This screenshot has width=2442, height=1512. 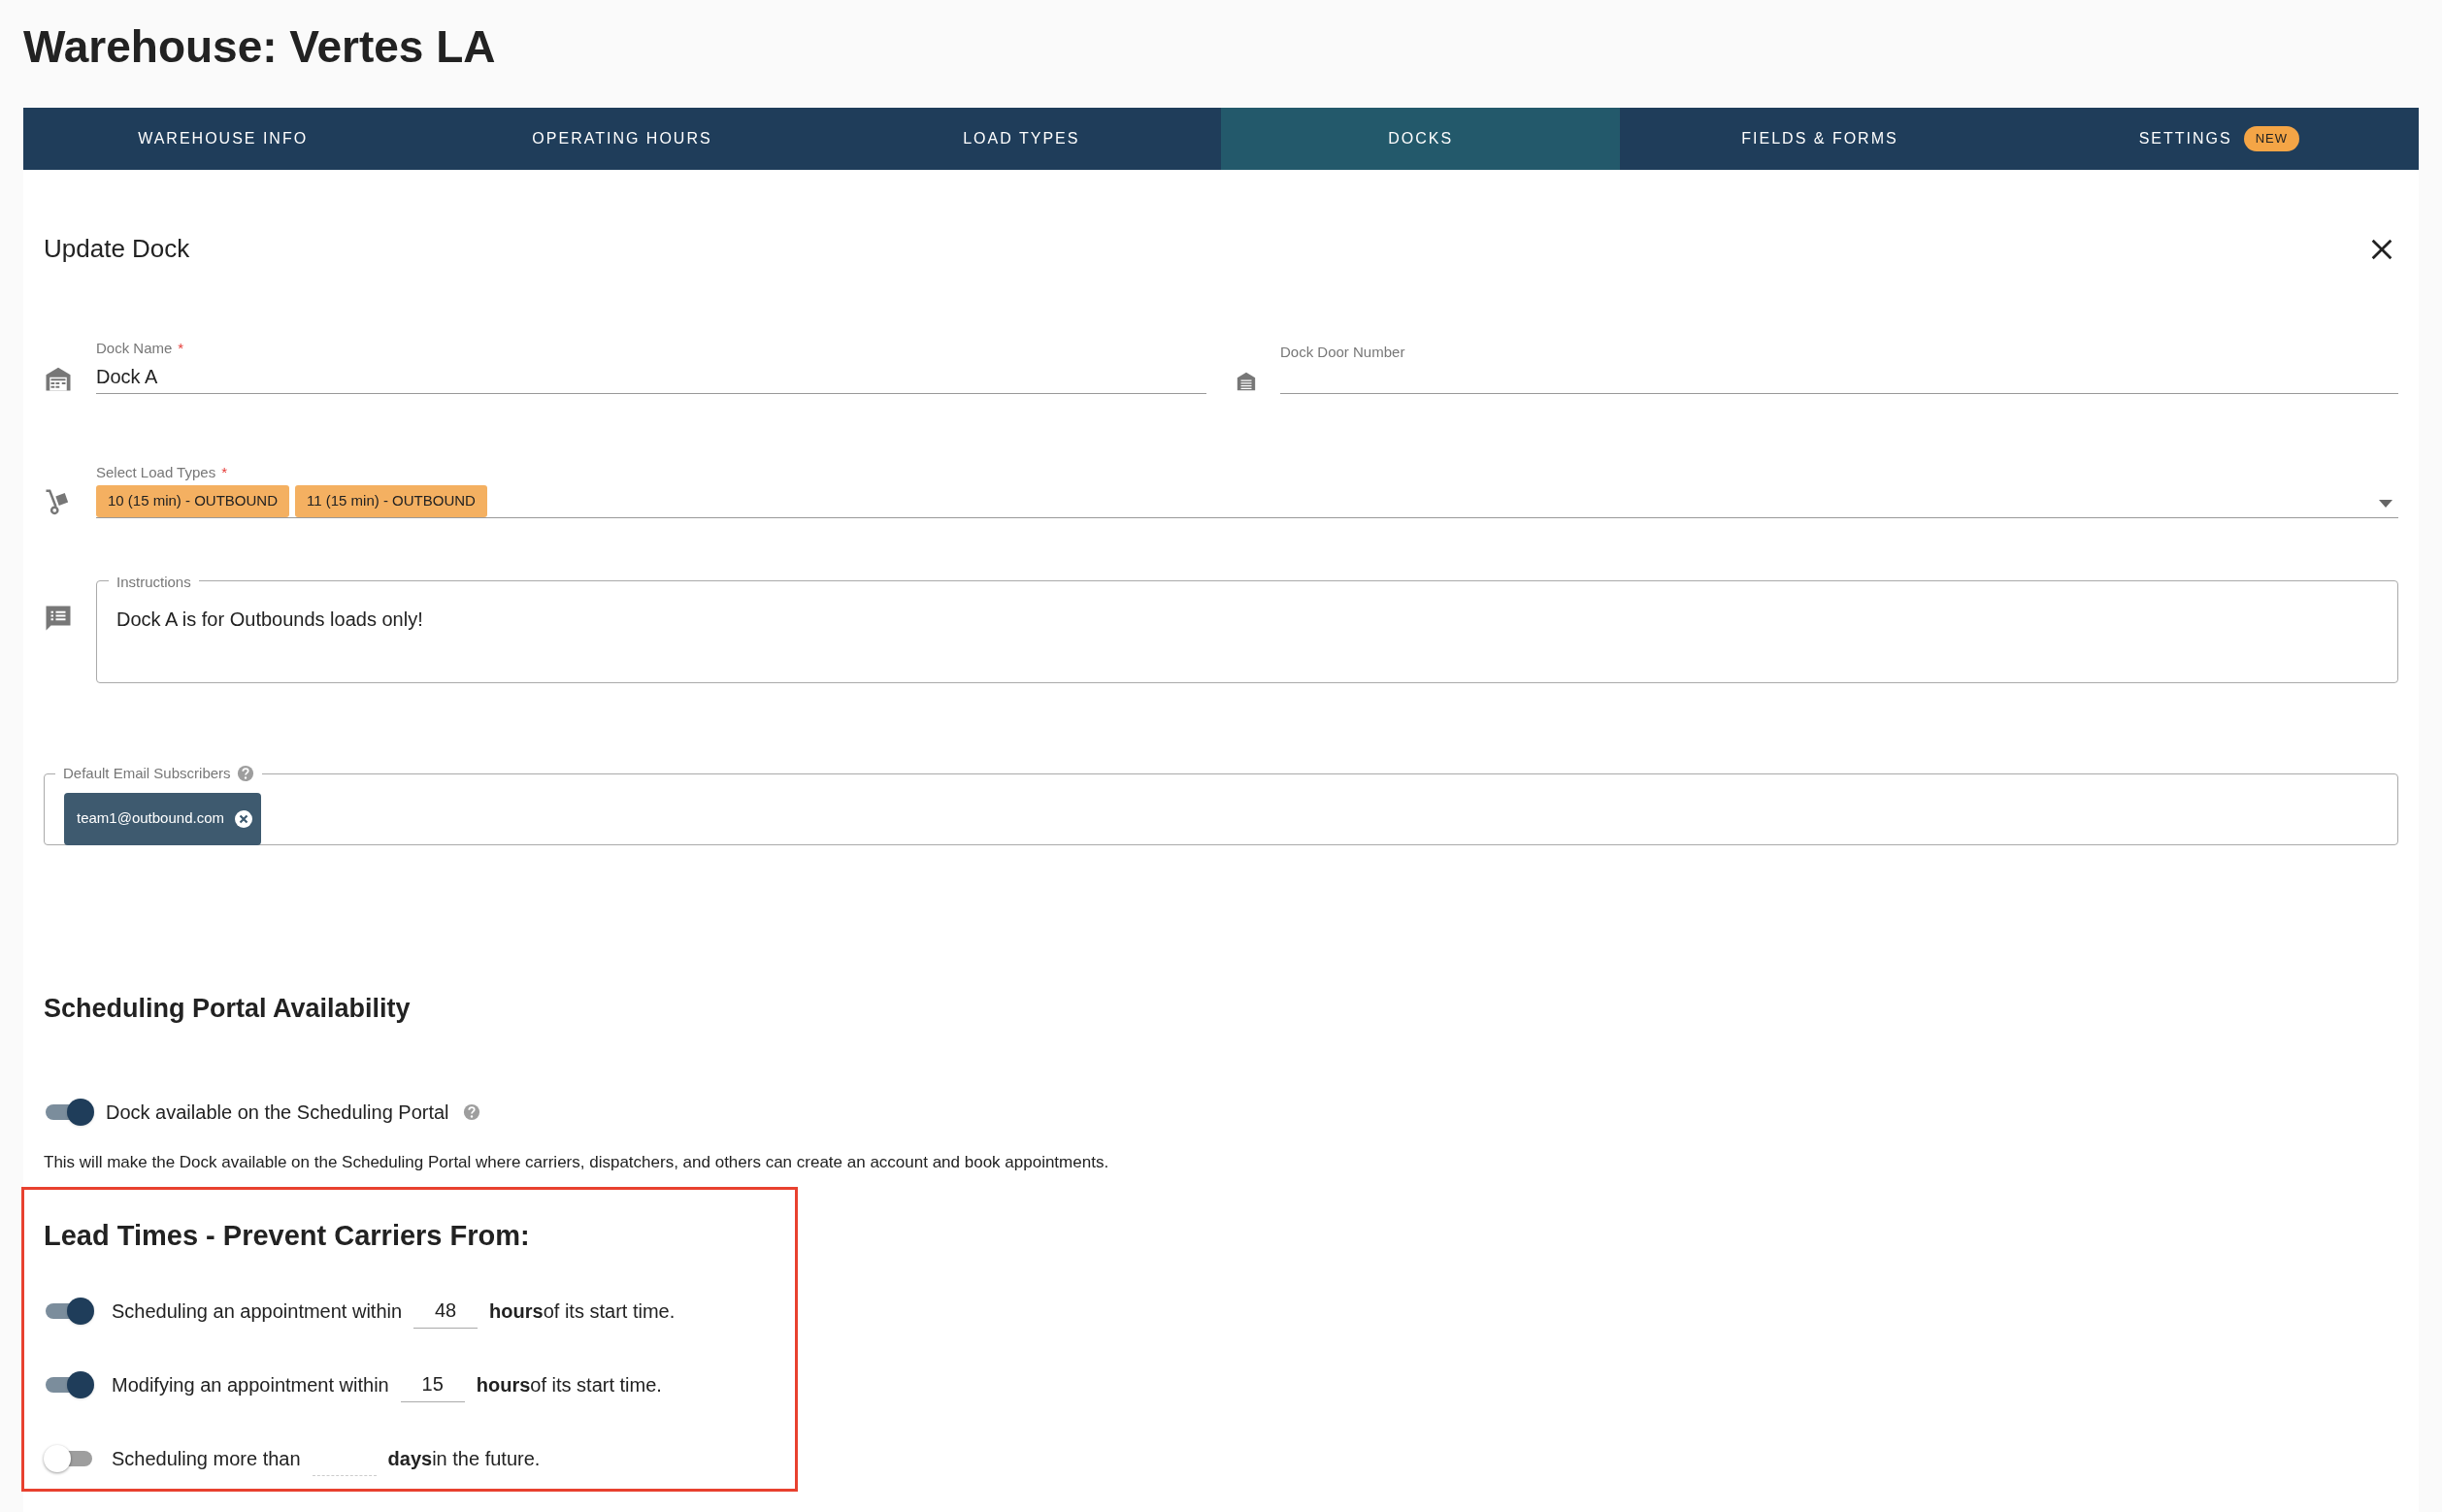 What do you see at coordinates (269, 619) in the screenshot?
I see `field-value: Dock A is for Outbounds loads only!` at bounding box center [269, 619].